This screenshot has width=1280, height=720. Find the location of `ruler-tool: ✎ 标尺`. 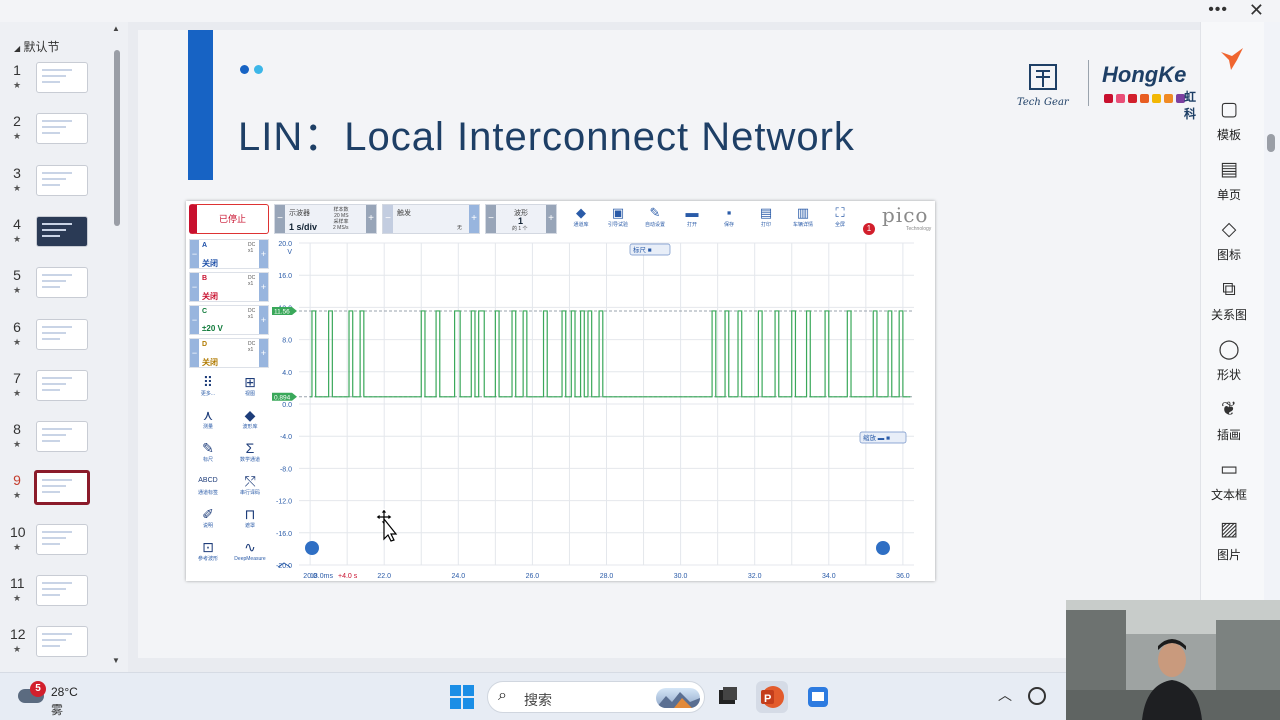

ruler-tool: ✎ 标尺 is located at coordinates (208, 456).